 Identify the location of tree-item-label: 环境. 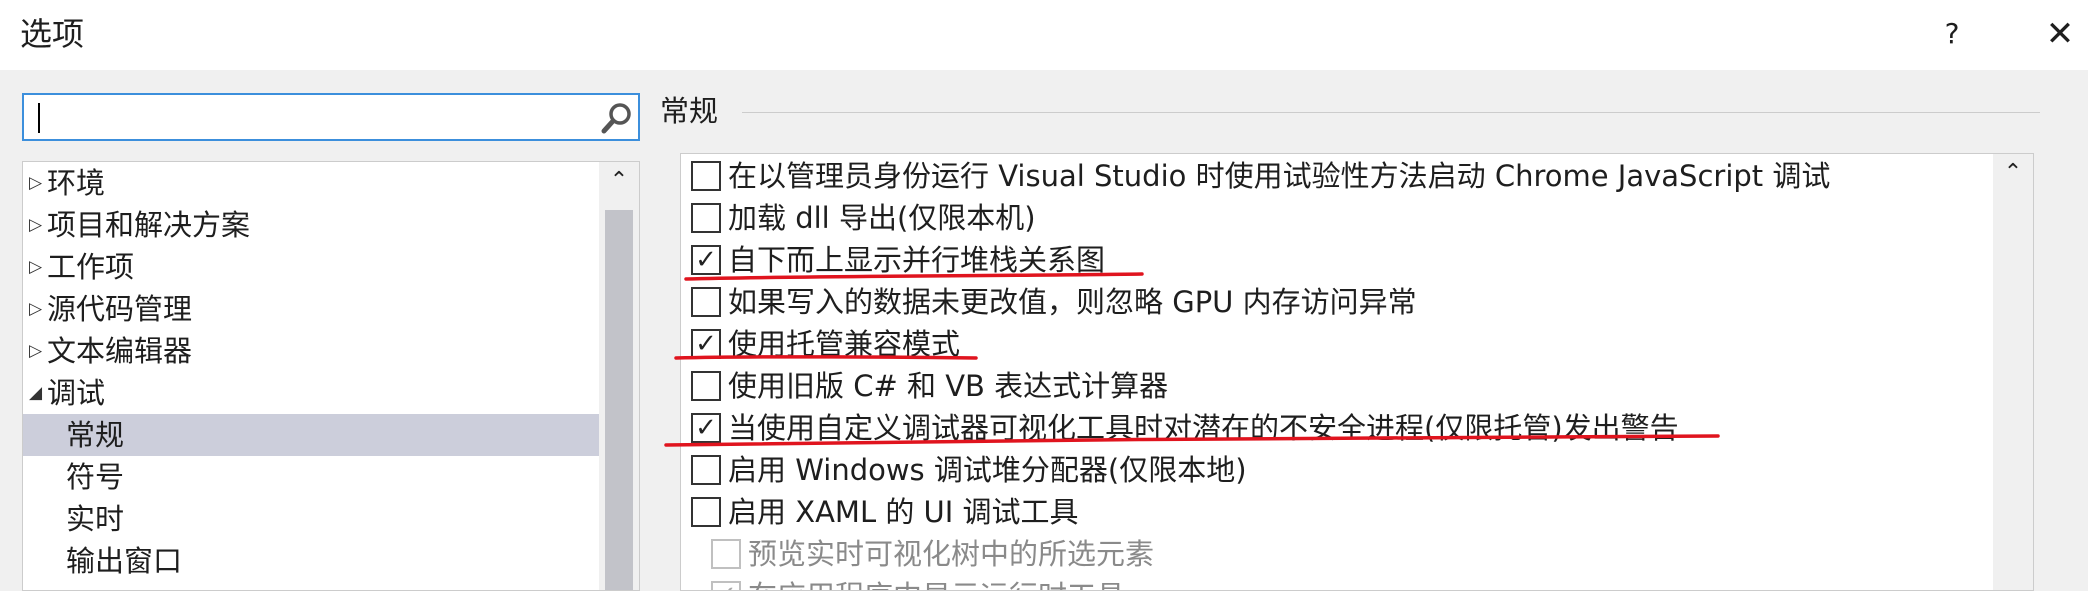
(76, 183).